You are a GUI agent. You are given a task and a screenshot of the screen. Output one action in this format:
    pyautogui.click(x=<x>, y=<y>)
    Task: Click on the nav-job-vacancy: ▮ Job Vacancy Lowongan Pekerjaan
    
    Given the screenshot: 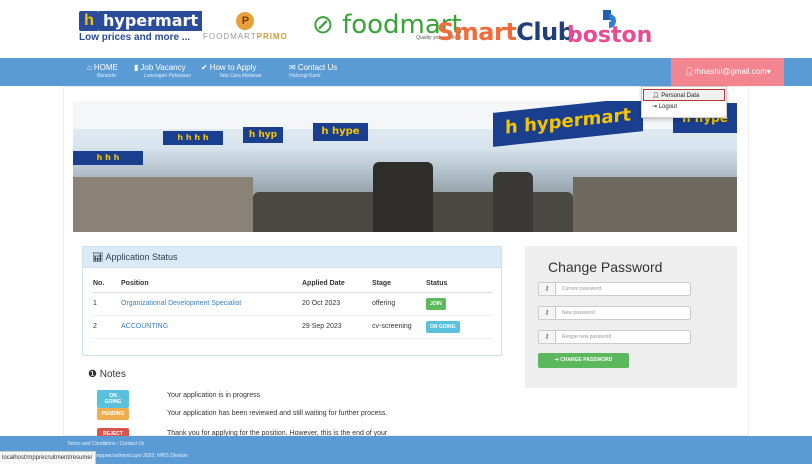 What is the action you would take?
    pyautogui.click(x=162, y=72)
    